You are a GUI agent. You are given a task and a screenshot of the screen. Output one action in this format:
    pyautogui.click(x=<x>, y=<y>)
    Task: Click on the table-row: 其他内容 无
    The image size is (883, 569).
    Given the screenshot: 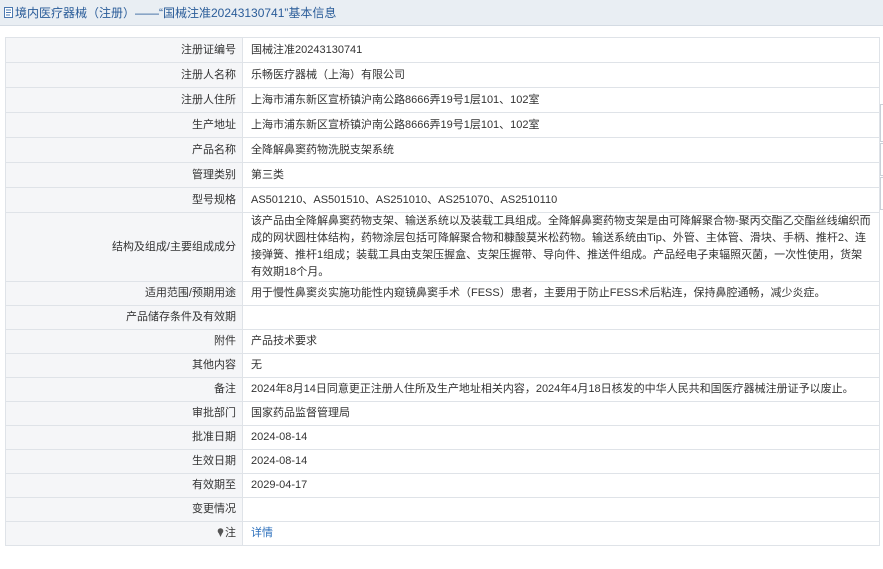 What is the action you would take?
    pyautogui.click(x=442, y=365)
    